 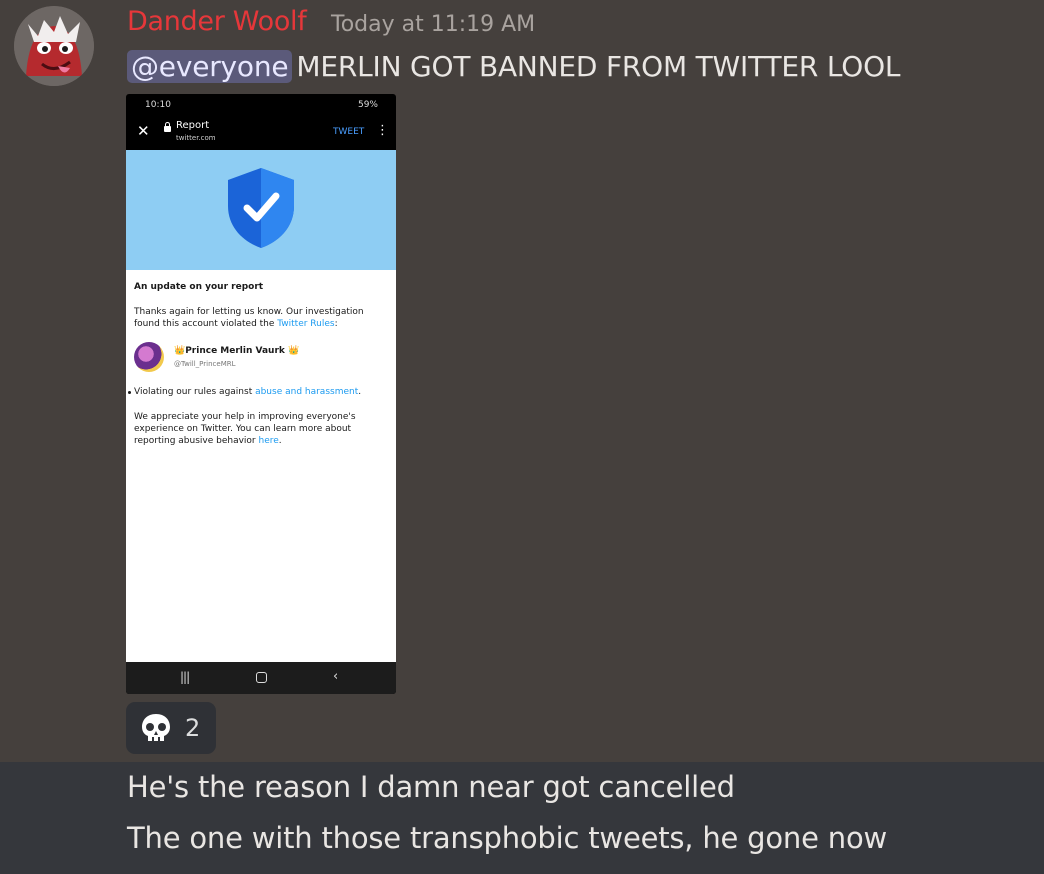 I want to click on home-icon, so click(x=261, y=677).